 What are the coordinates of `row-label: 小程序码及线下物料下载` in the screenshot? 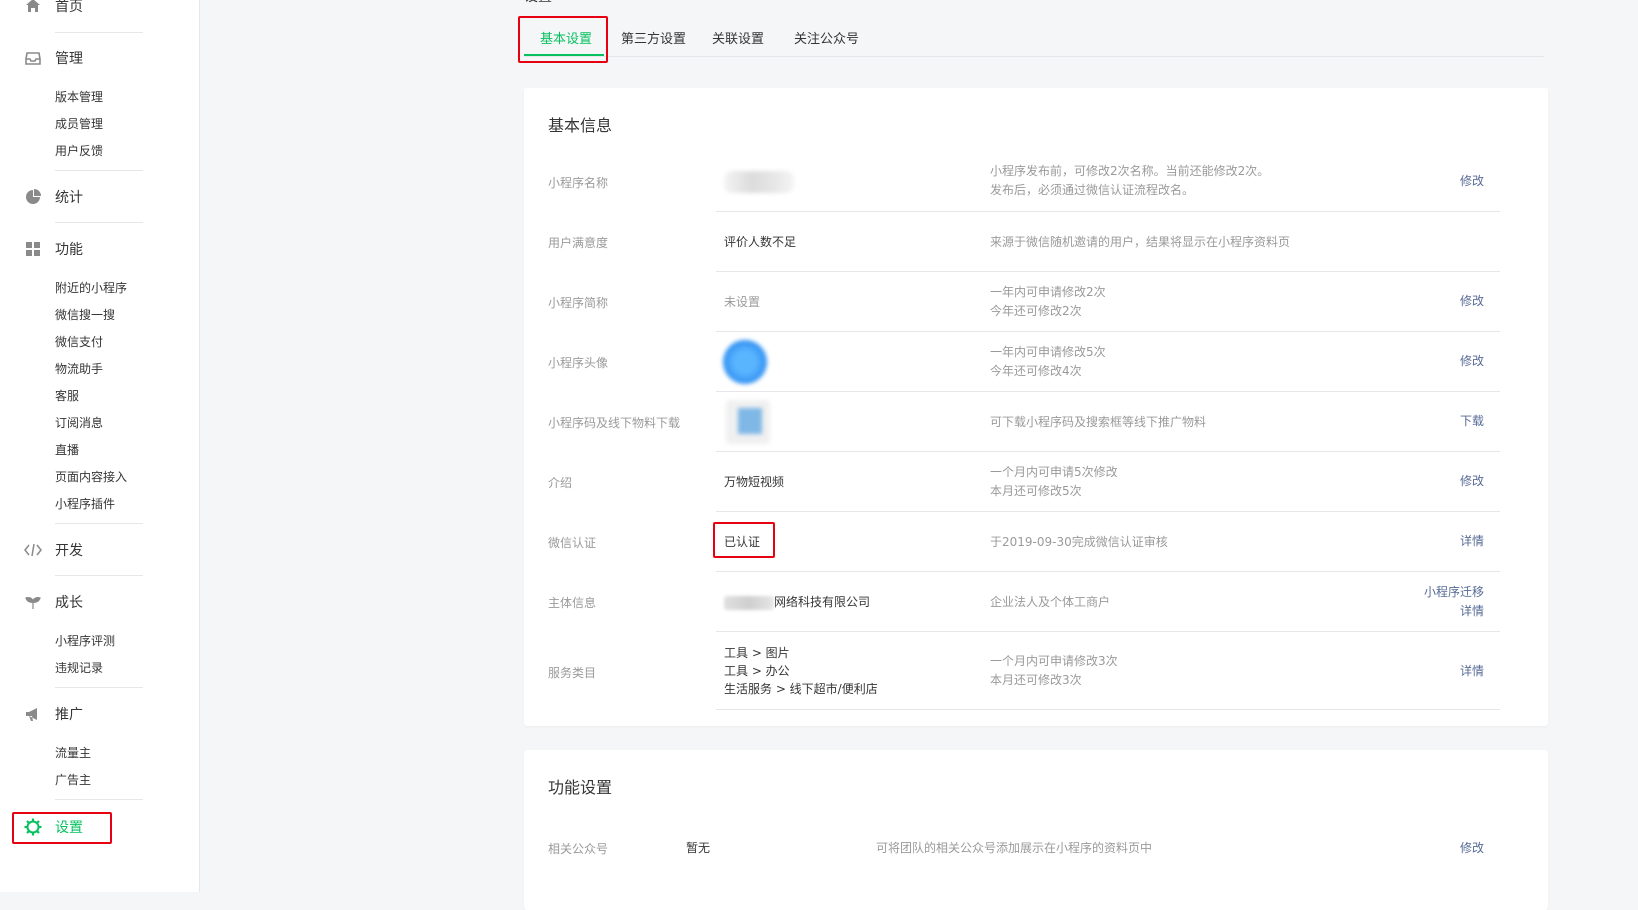 It's located at (614, 423).